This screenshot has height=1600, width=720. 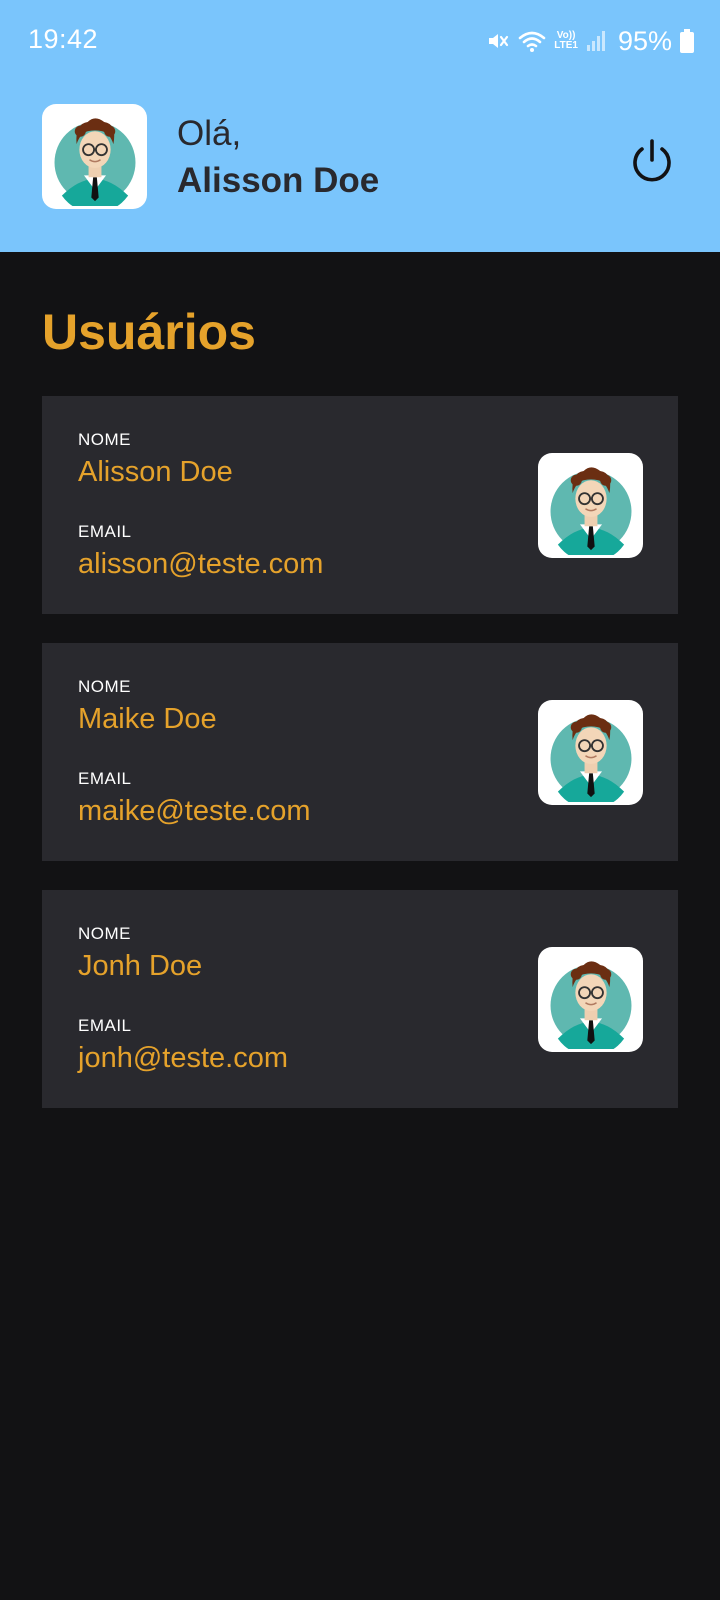 What do you see at coordinates (183, 1058) in the screenshot?
I see `user-email-value: jonh@teste.com` at bounding box center [183, 1058].